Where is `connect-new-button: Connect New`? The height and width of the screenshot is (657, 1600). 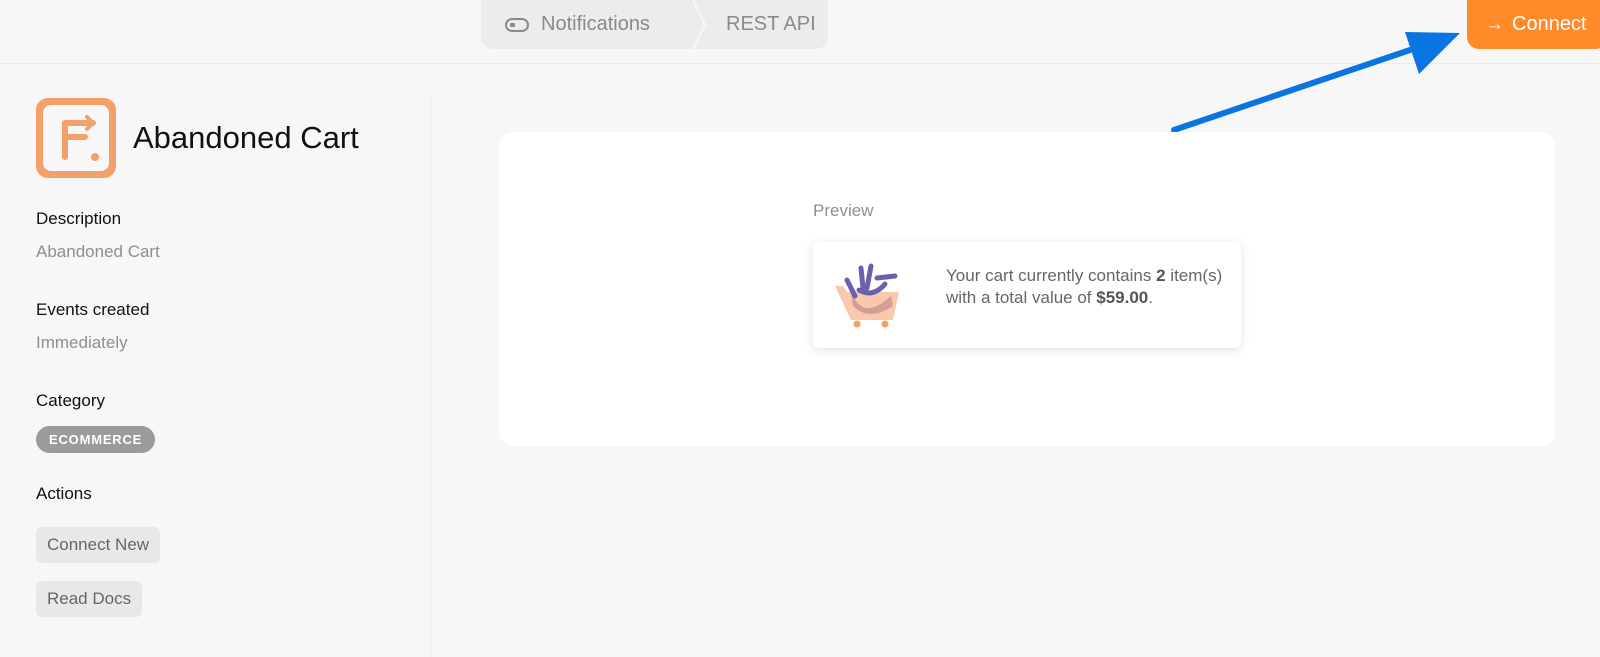 connect-new-button: Connect New is located at coordinates (98, 545).